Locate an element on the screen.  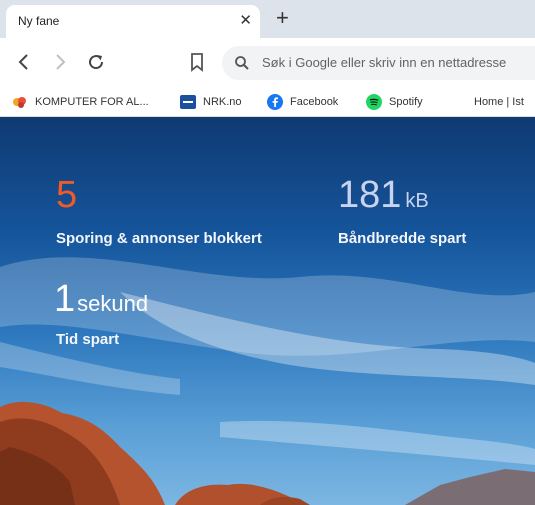
bookmark-home: Home | Ist is located at coordinates (499, 102).